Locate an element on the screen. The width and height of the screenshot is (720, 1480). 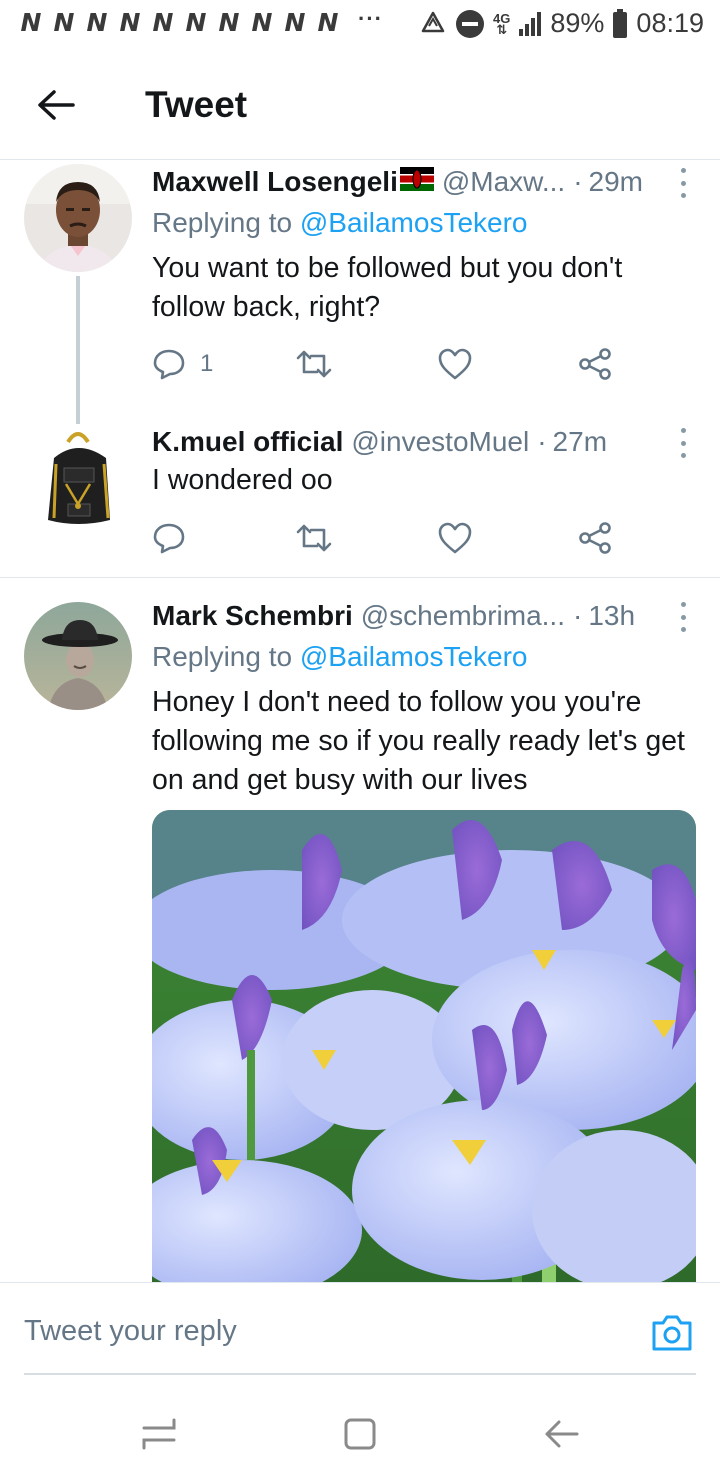
battery-icon is located at coordinates (620, 23).